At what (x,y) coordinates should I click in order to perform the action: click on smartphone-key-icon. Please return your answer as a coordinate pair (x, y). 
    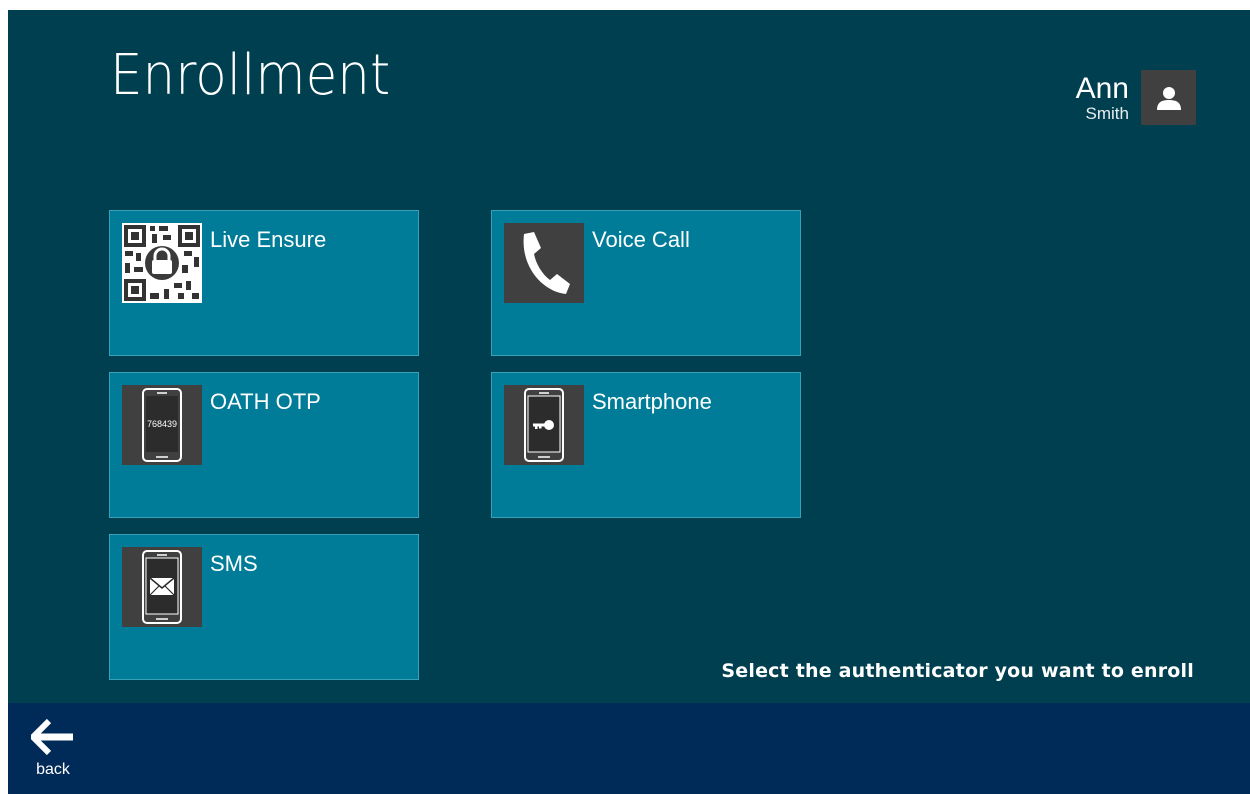
    Looking at the image, I should click on (544, 425).